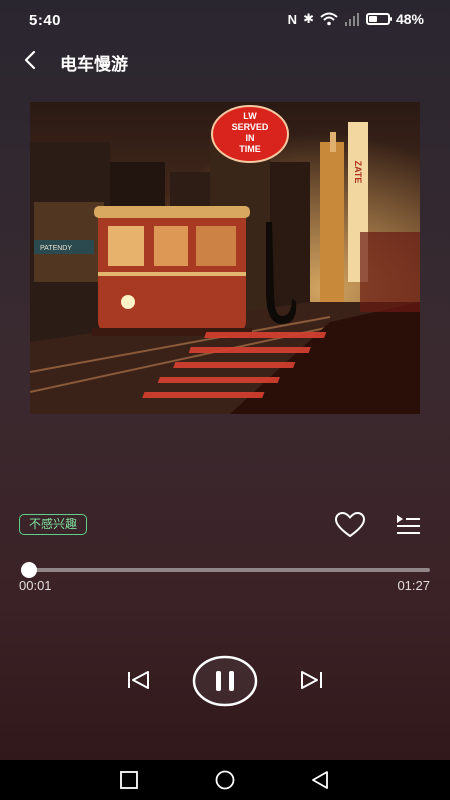 The height and width of the screenshot is (800, 450). What do you see at coordinates (409, 19) in the screenshot?
I see `battery-percent: 48%` at bounding box center [409, 19].